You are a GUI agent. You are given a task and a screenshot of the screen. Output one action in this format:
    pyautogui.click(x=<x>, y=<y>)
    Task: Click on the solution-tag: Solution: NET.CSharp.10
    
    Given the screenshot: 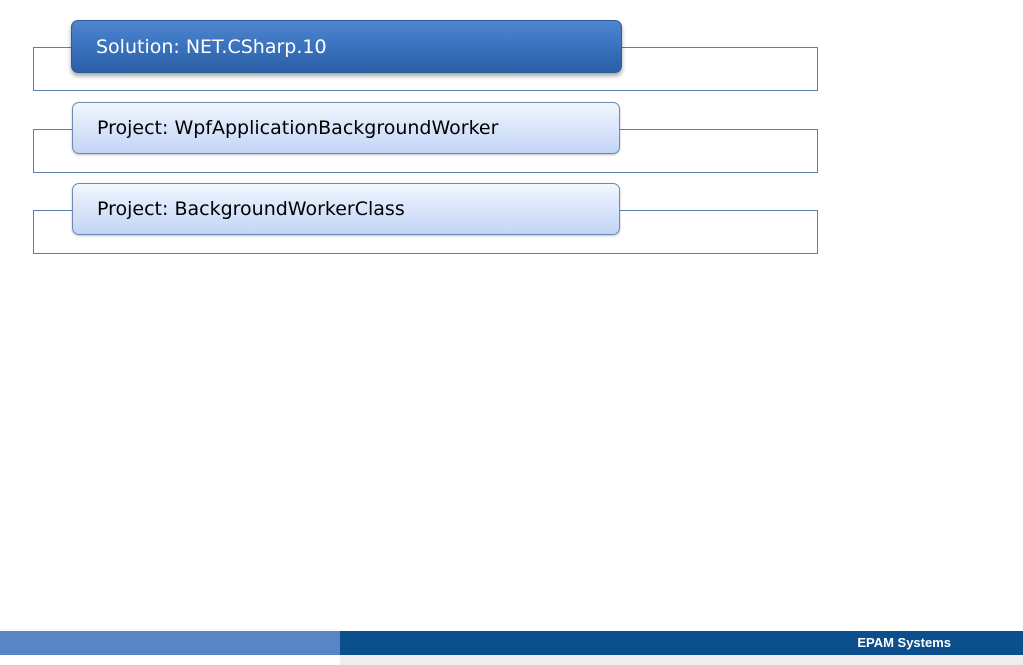 What is the action you would take?
    pyautogui.click(x=346, y=46)
    